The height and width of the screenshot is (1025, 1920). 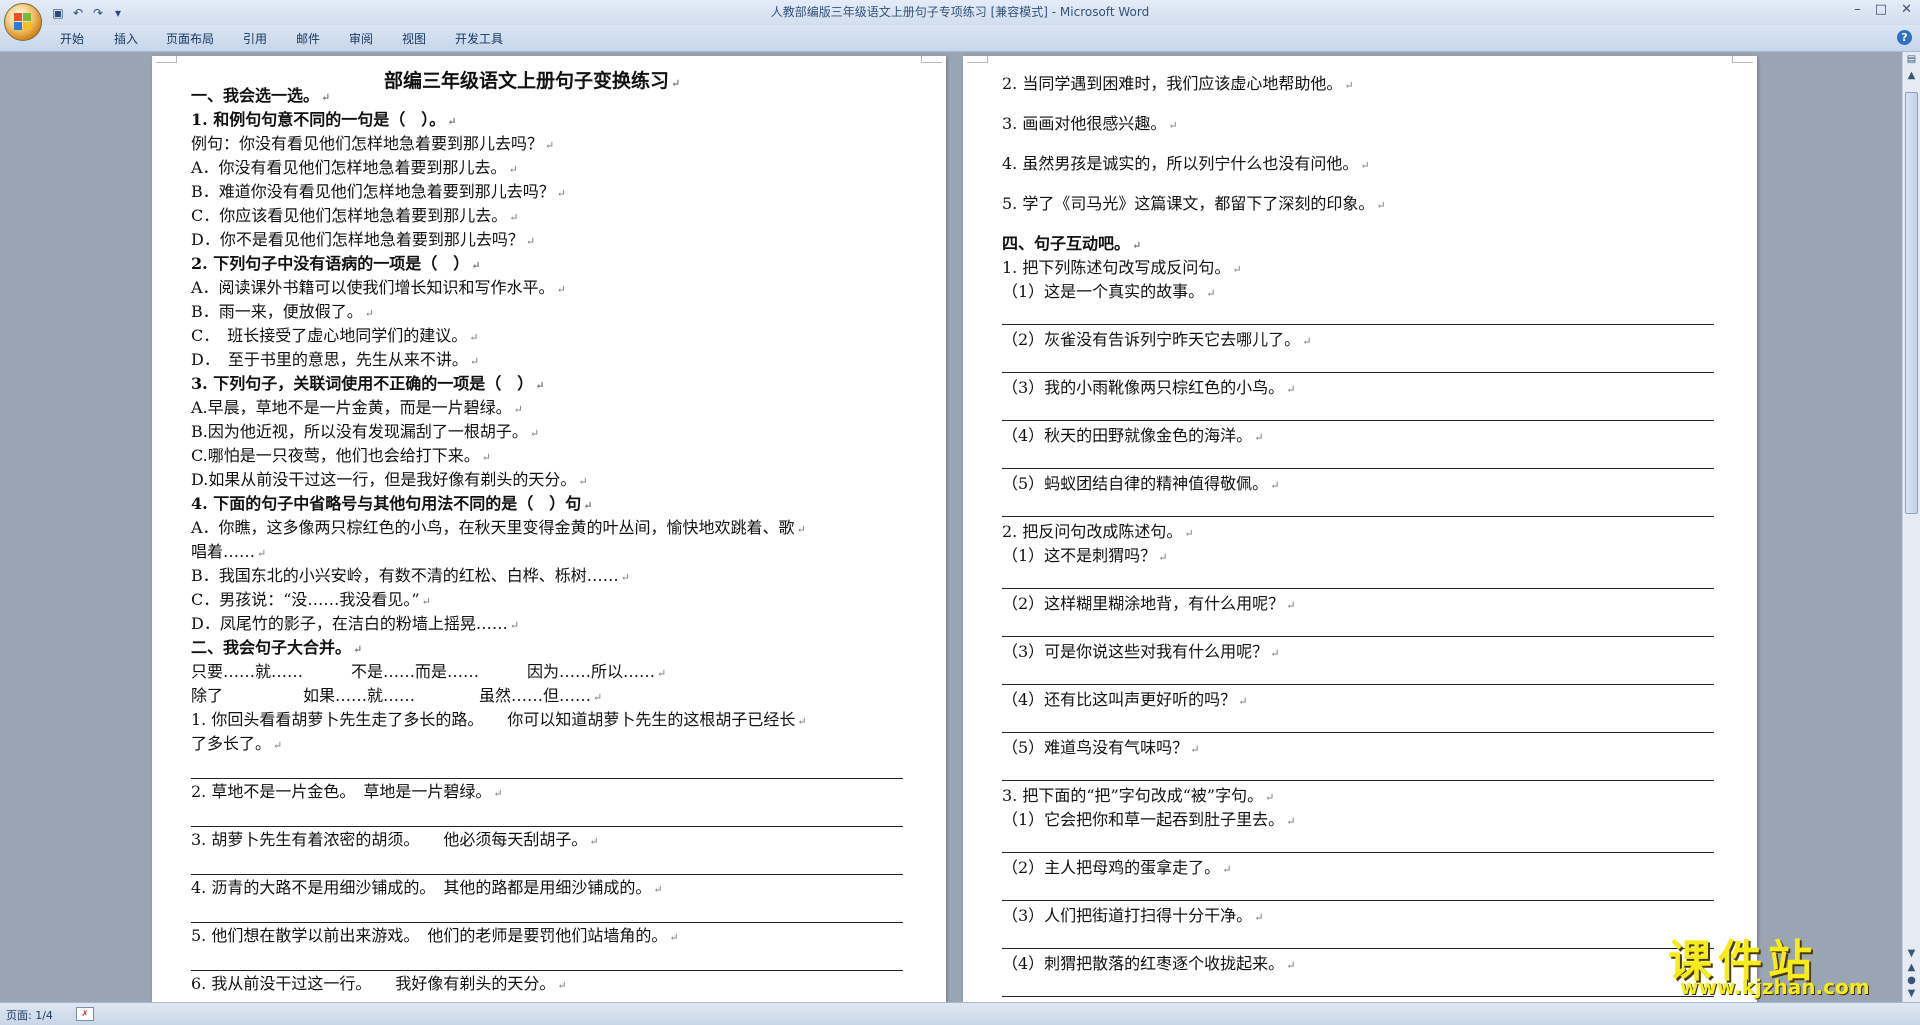 What do you see at coordinates (308, 38) in the screenshot?
I see `tab-mailings: 邮件` at bounding box center [308, 38].